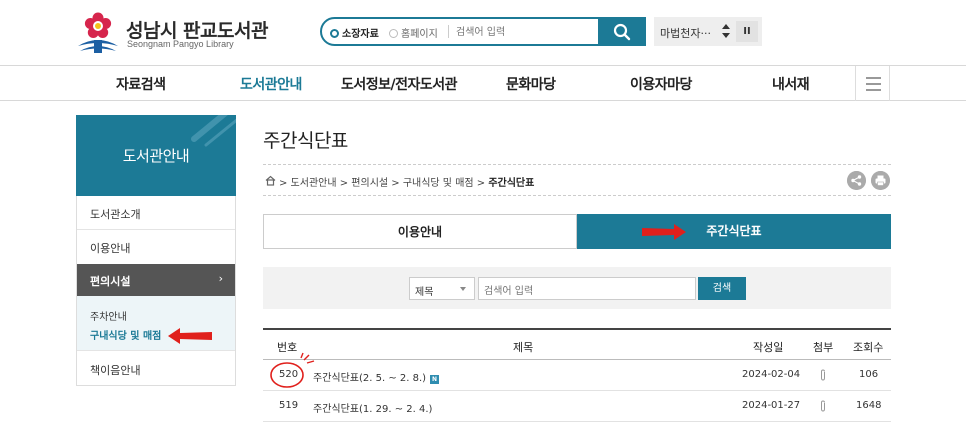  What do you see at coordinates (98, 32) in the screenshot?
I see `city-emblem-icon` at bounding box center [98, 32].